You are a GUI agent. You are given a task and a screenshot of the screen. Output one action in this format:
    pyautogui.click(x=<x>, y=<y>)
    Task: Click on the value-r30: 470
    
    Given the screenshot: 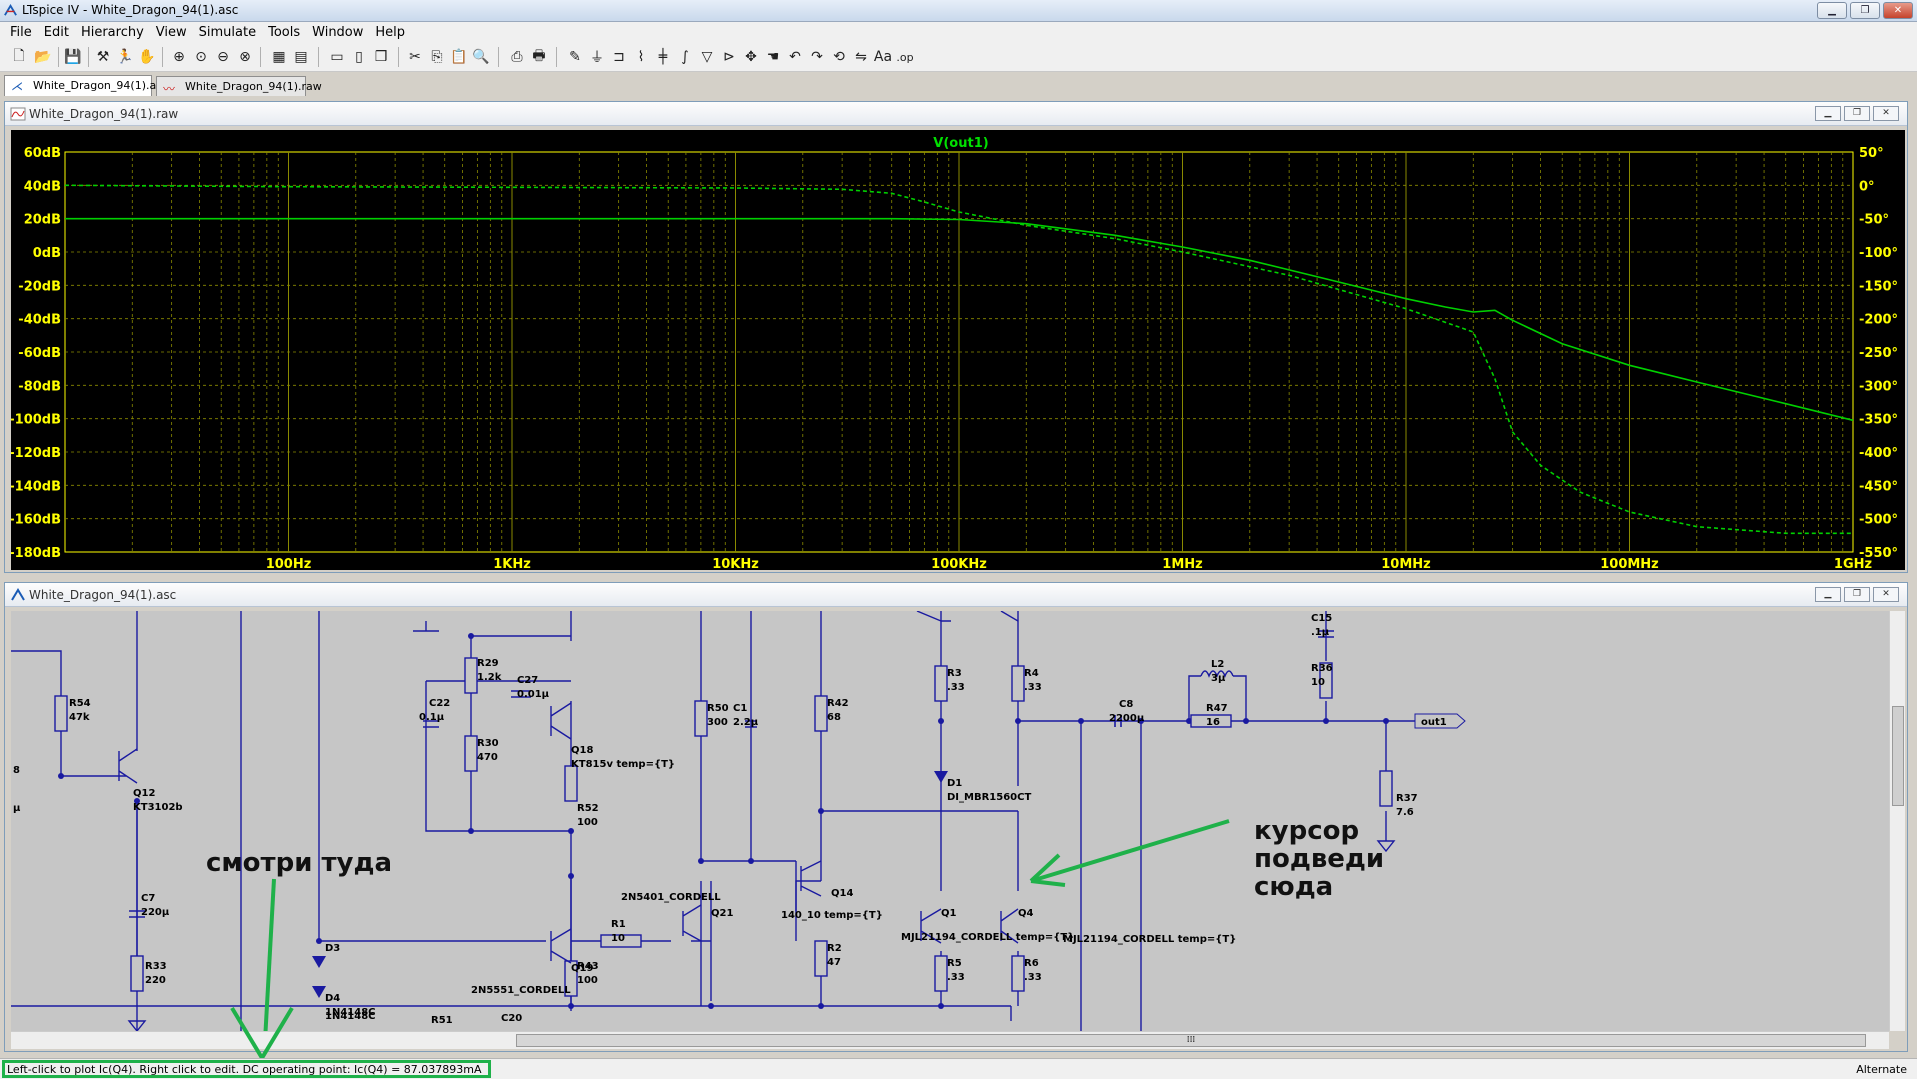 What is the action you would take?
    pyautogui.click(x=487, y=757)
    